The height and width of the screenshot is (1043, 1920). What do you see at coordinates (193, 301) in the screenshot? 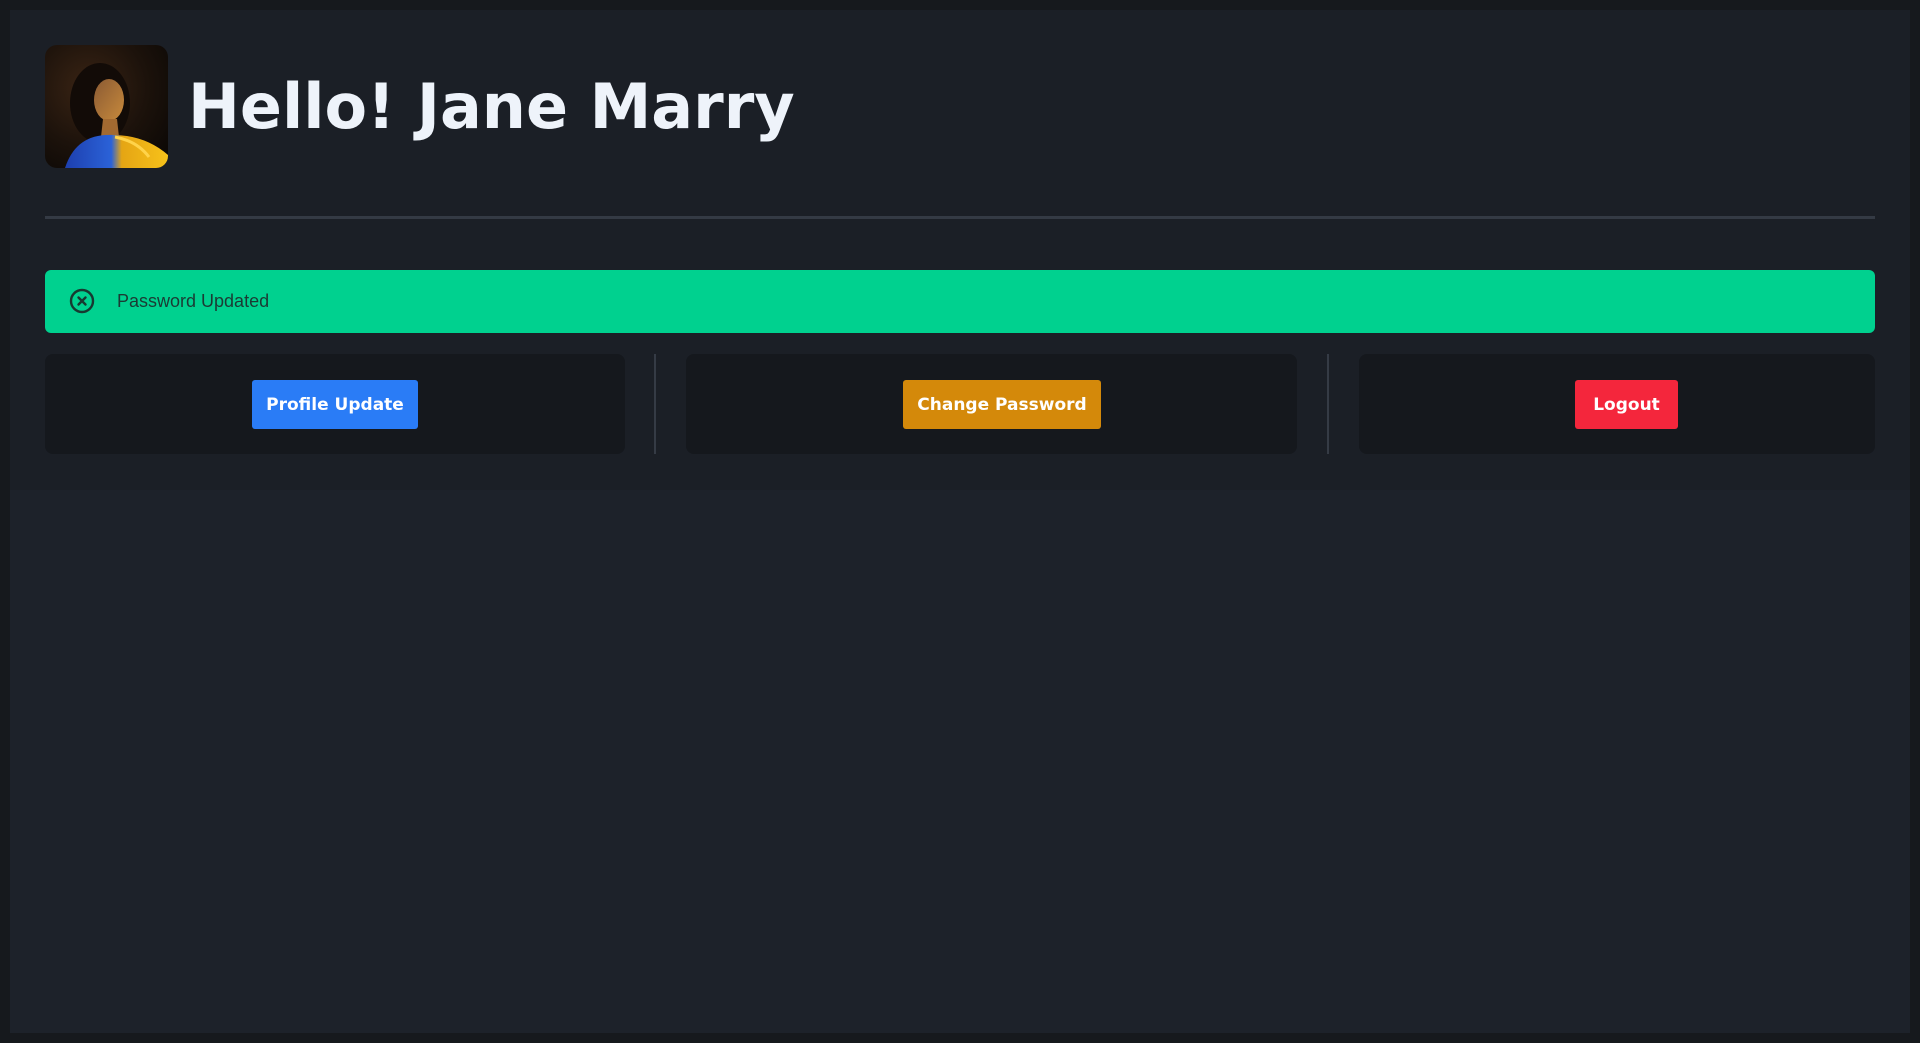
I see `alert-message: Password Updated` at bounding box center [193, 301].